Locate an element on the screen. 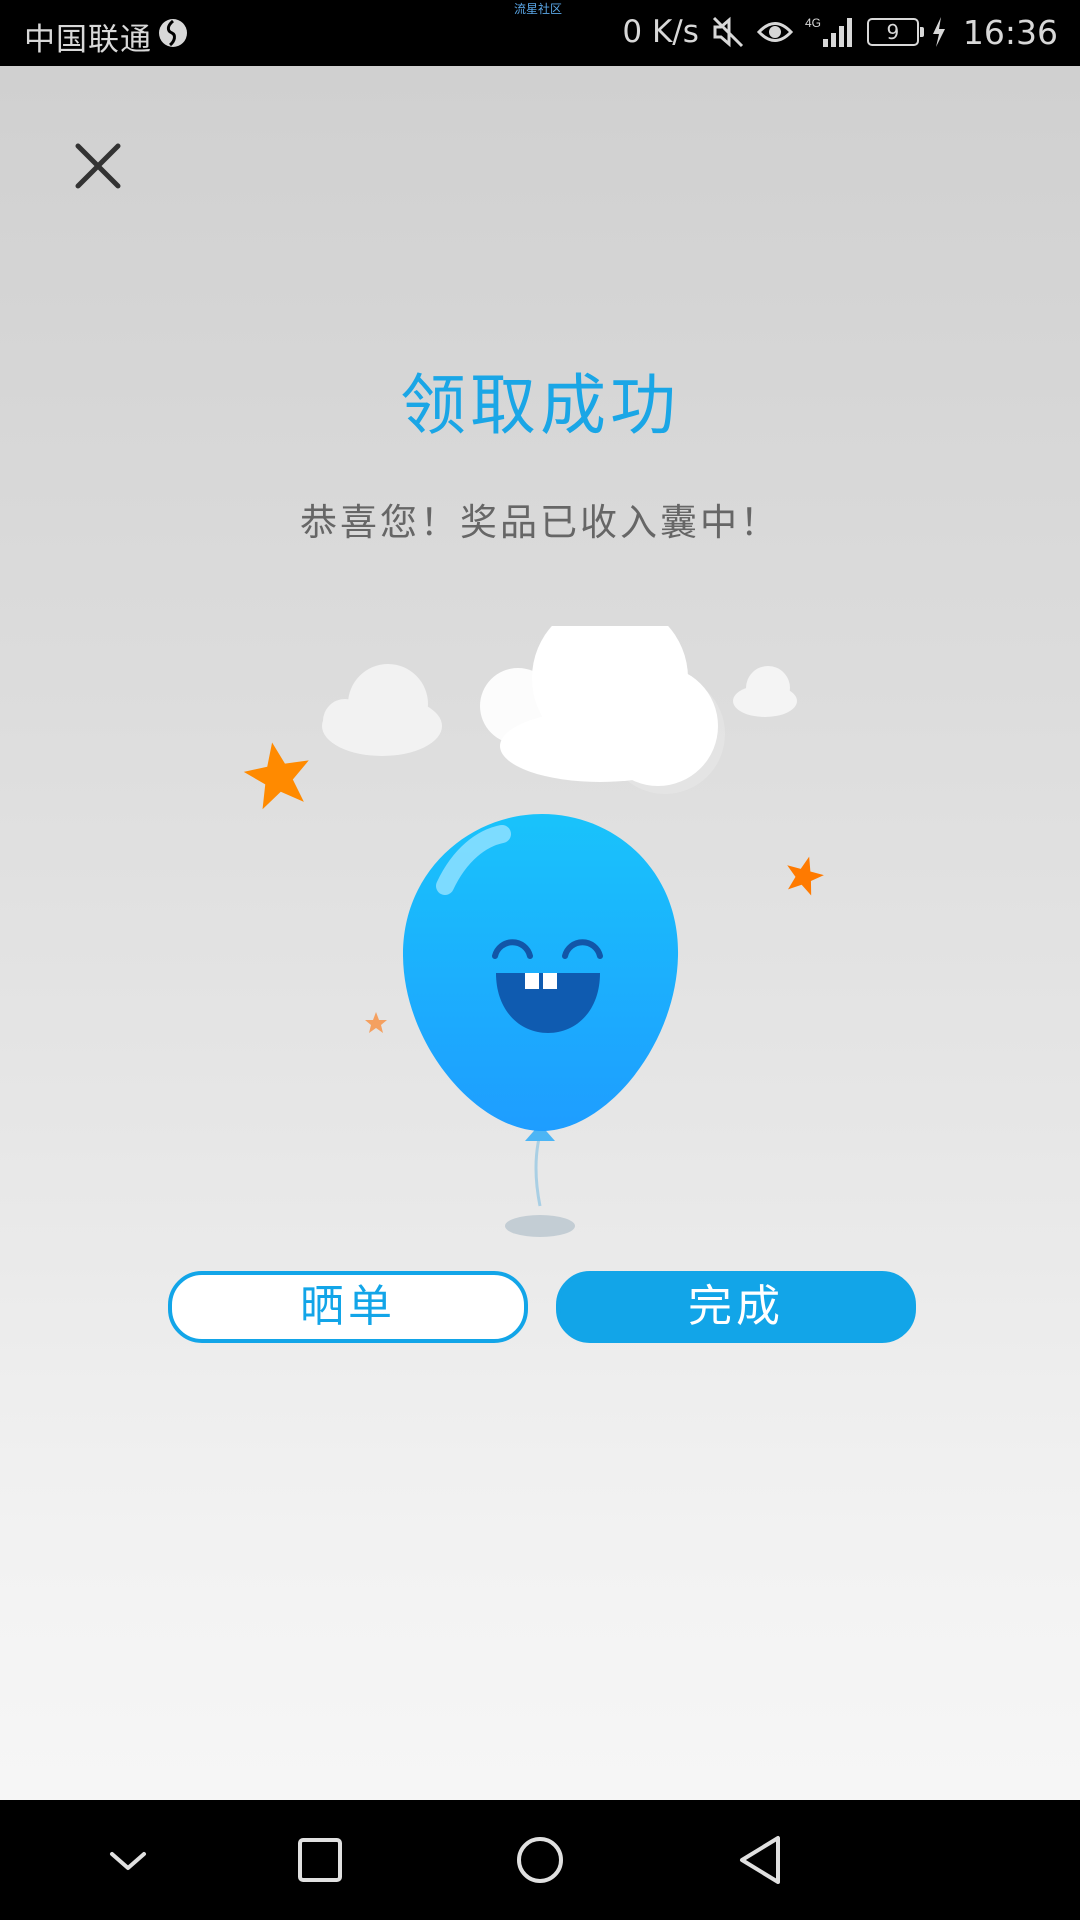  done-button: 完成 is located at coordinates (736, 1307).